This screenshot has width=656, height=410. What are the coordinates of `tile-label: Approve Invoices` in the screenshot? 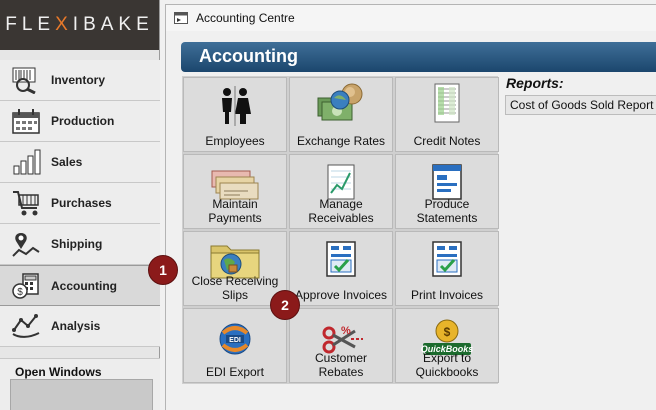 It's located at (341, 295).